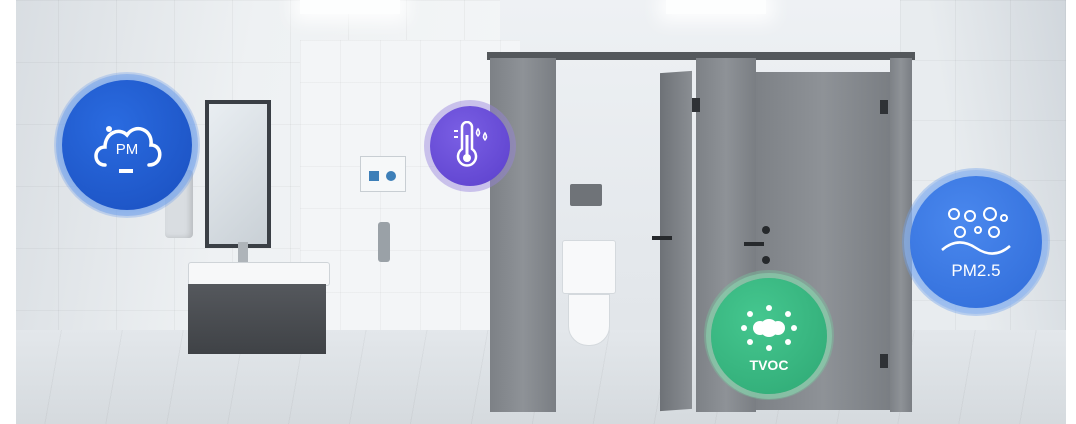 This screenshot has height=424, width=1076. I want to click on pm25-label: PM2.5, so click(976, 270).